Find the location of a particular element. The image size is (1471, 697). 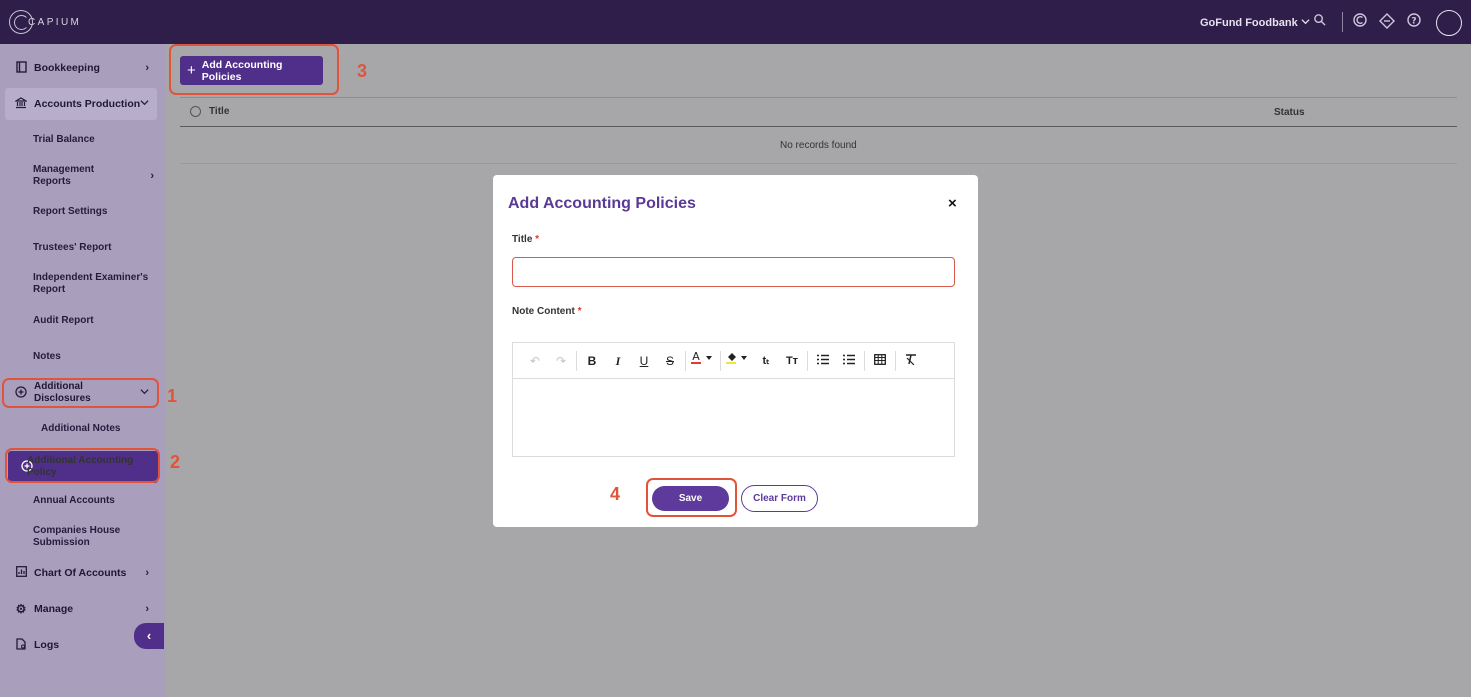

sidebar-item-accounts-production: Accounts Production is located at coordinates (81, 104).